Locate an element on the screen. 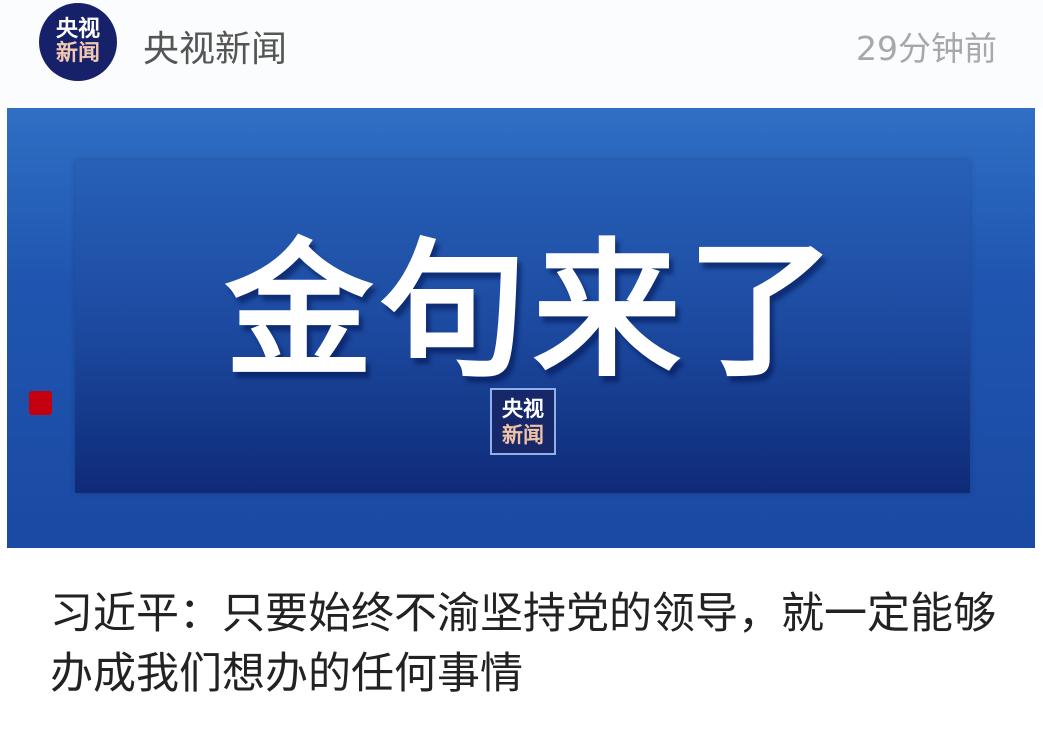 The image size is (1043, 730). red-square-decoration is located at coordinates (40, 403).